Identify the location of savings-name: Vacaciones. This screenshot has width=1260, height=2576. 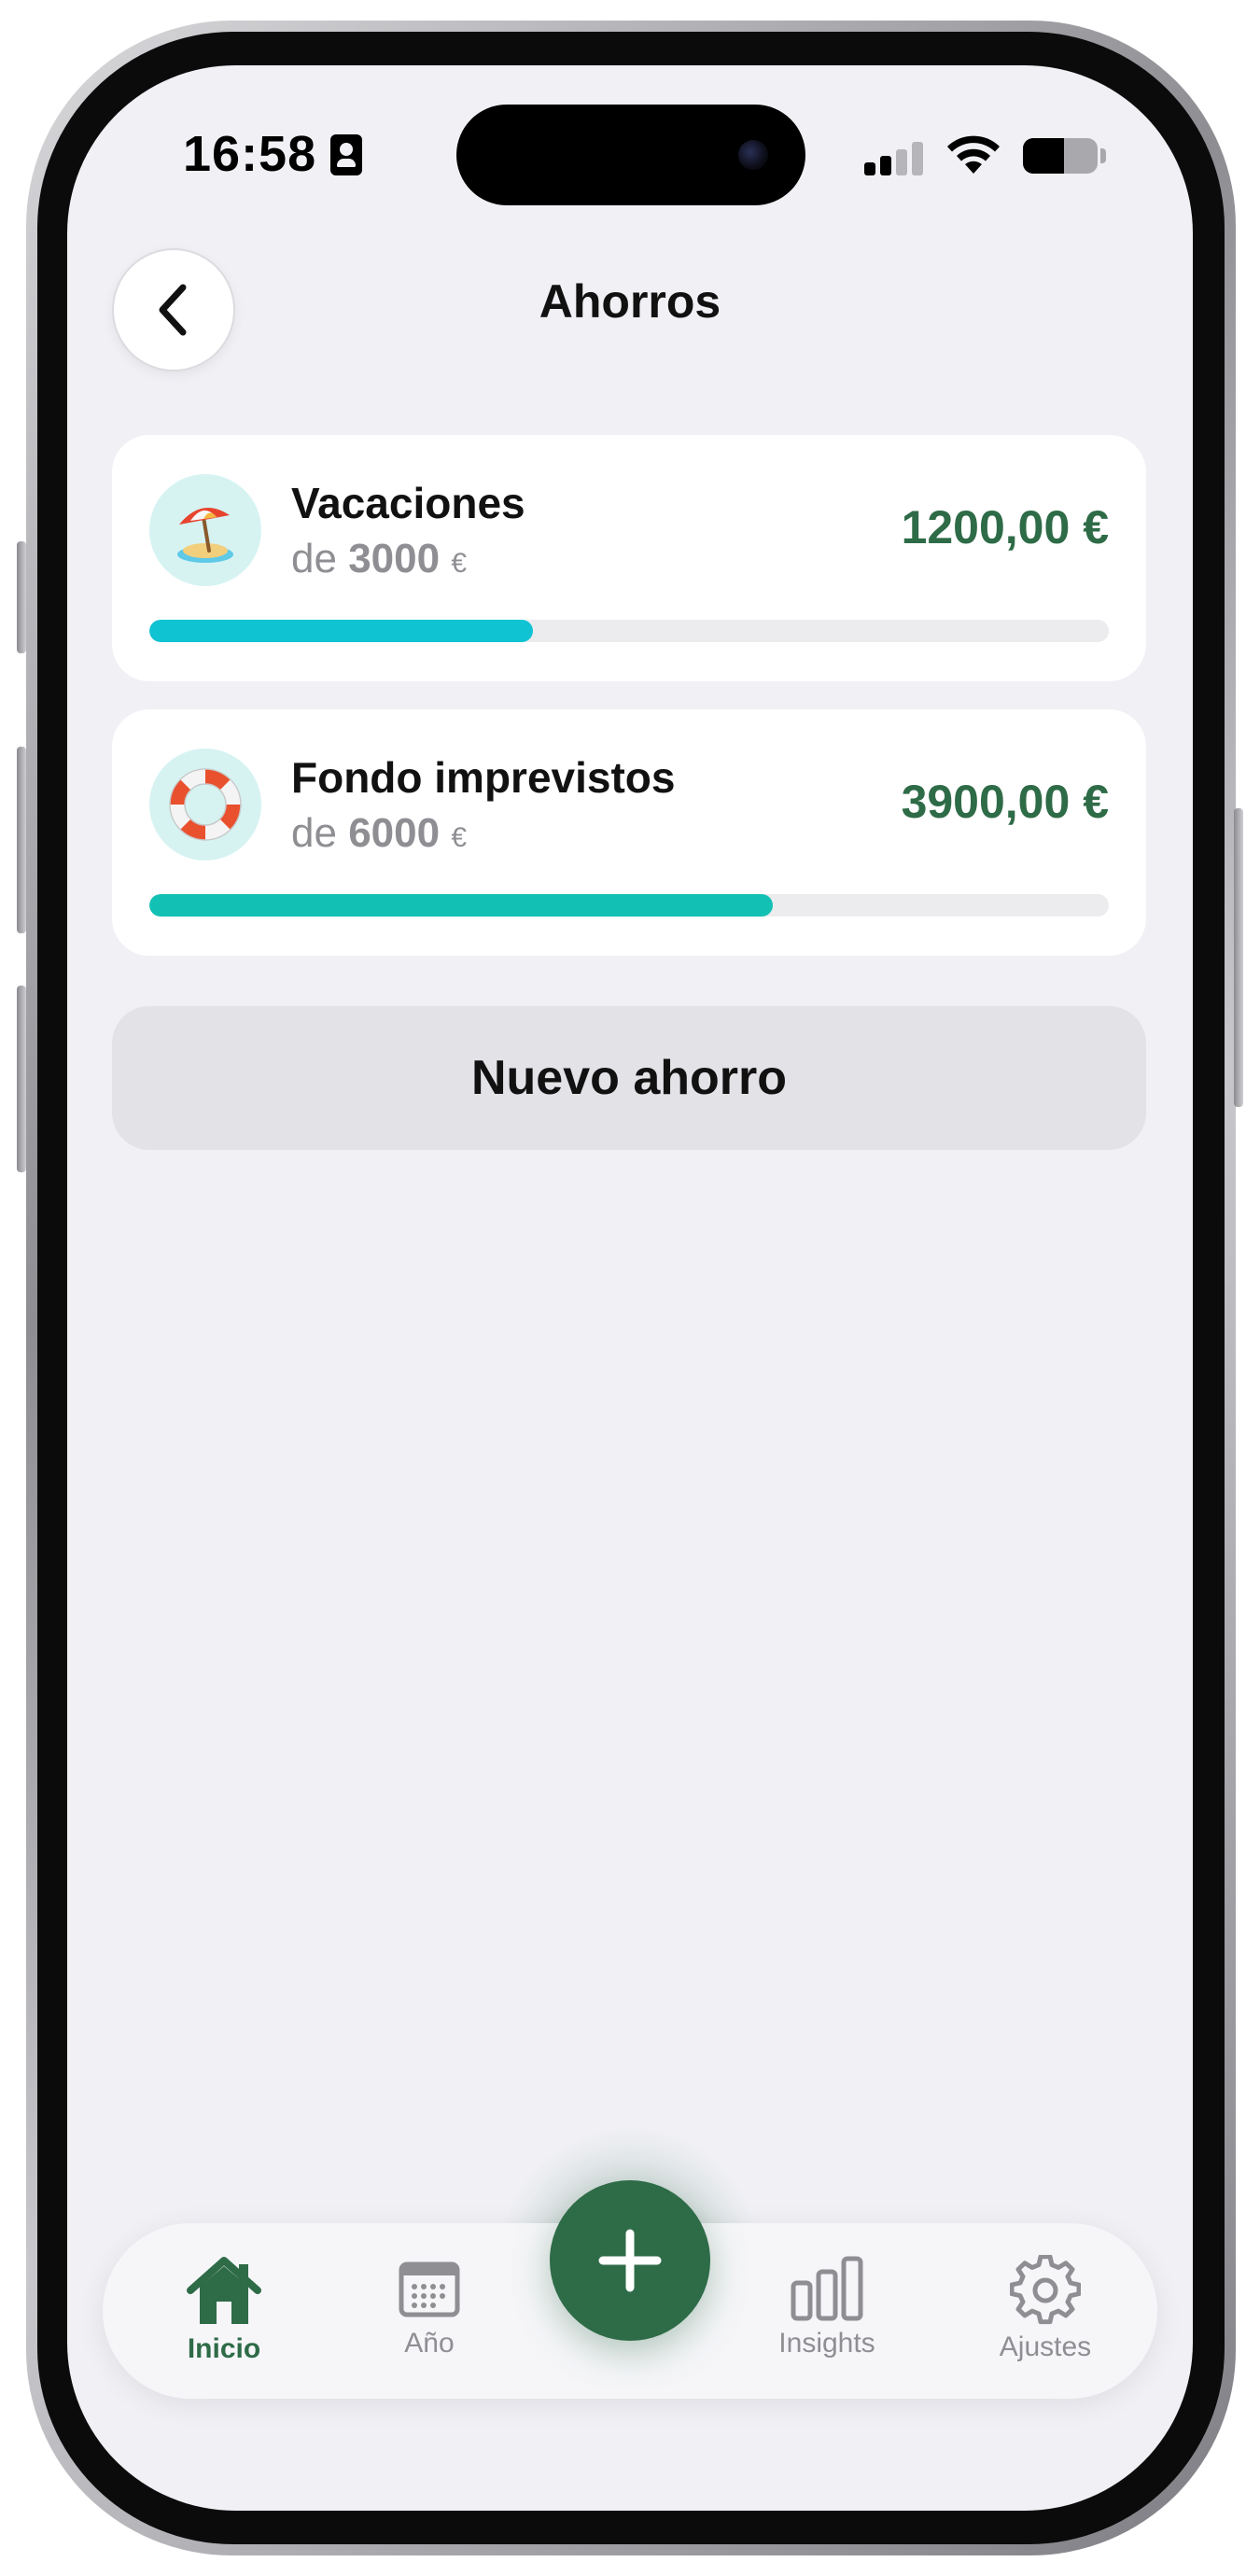
(408, 503).